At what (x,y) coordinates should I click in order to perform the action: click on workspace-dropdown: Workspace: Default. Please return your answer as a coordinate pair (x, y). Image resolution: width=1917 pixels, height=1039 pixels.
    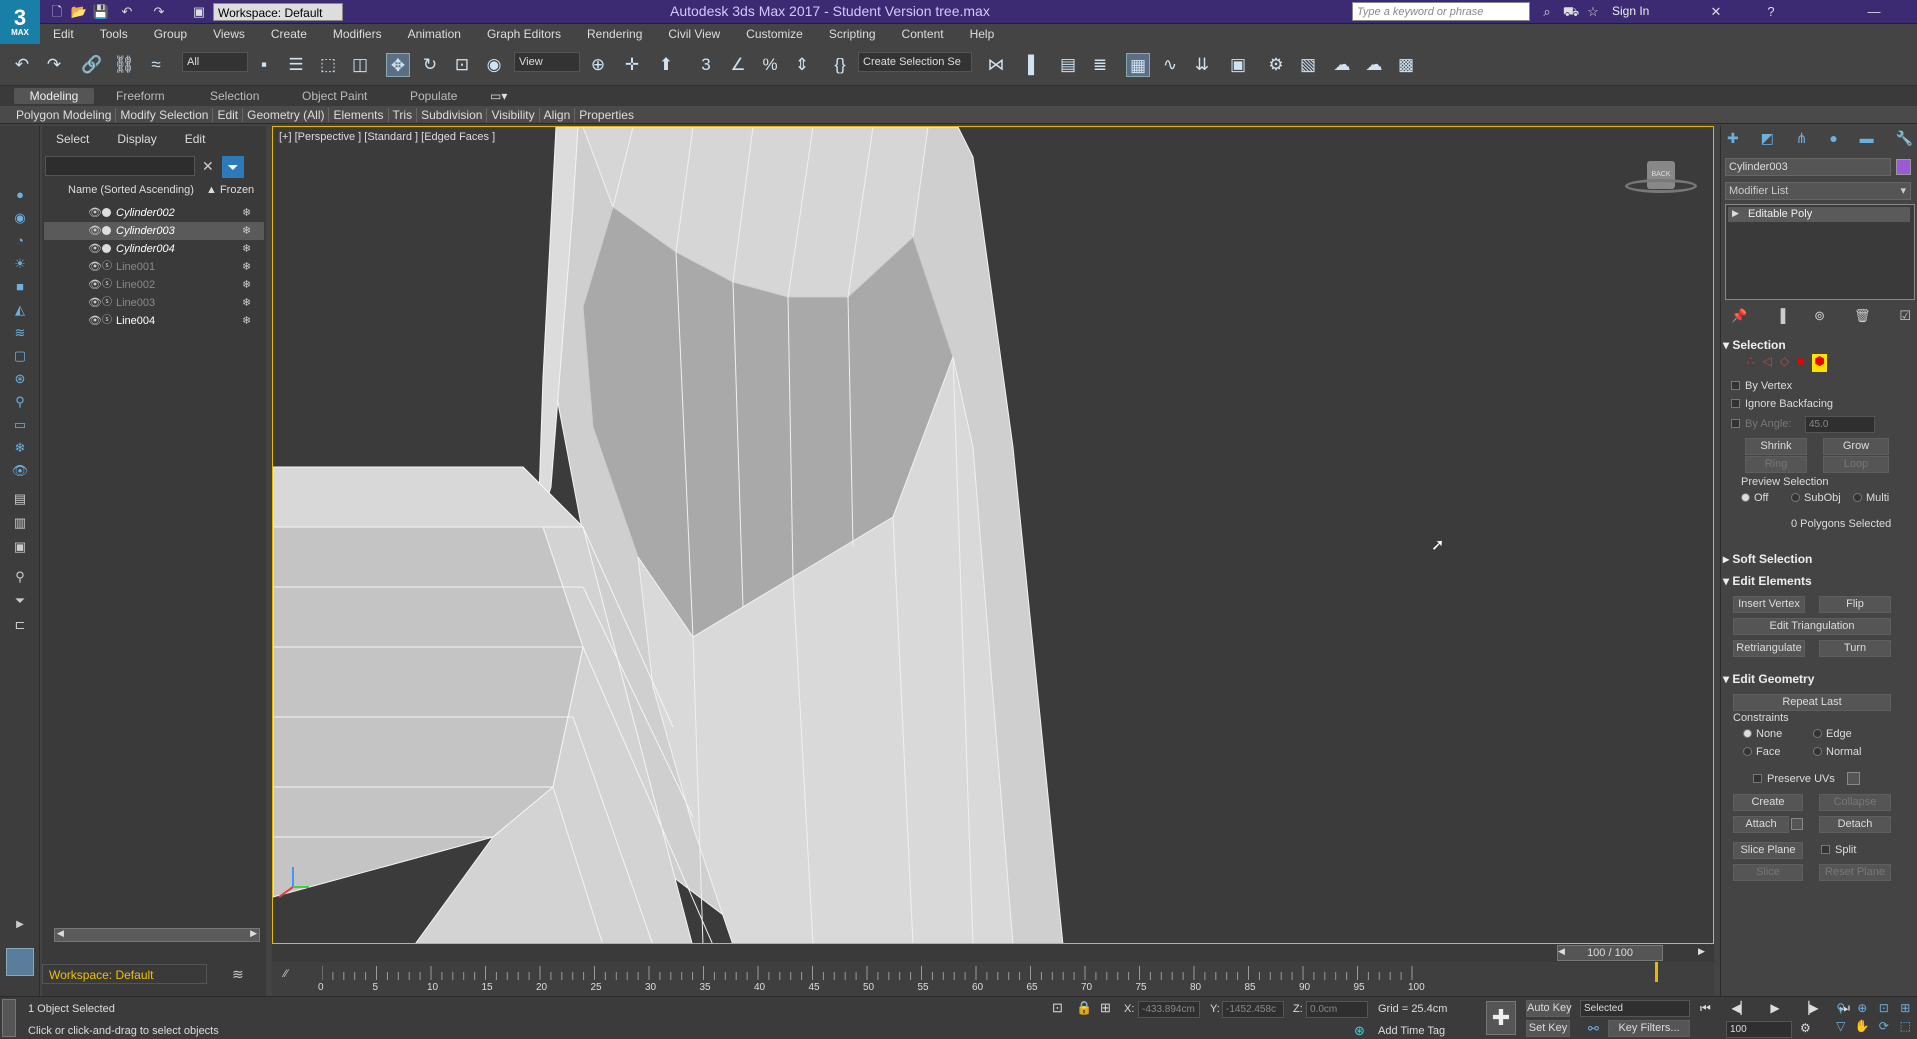
    Looking at the image, I should click on (278, 12).